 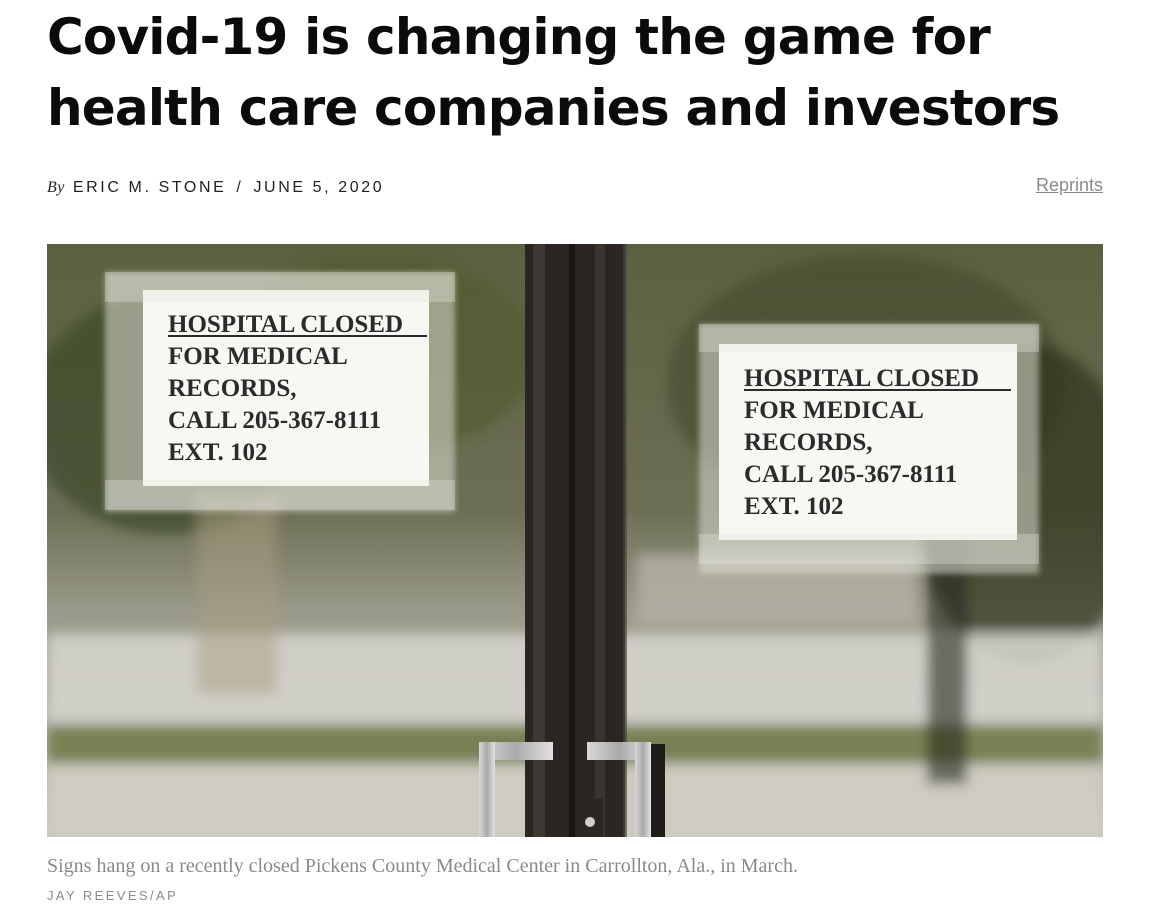 What do you see at coordinates (113, 895) in the screenshot?
I see `photo-credit: JAY REEVES/AP` at bounding box center [113, 895].